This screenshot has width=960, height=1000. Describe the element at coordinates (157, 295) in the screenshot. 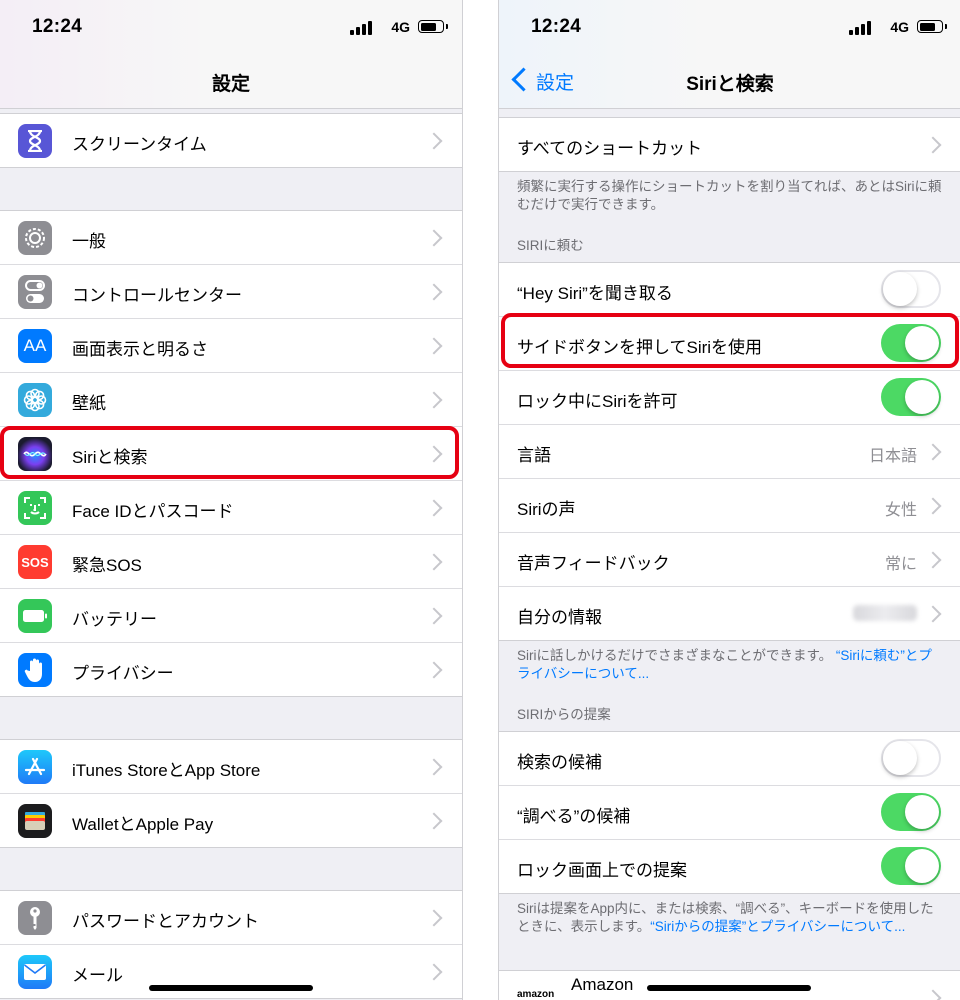

I see `settings-item-label: コントロールセンター` at that location.